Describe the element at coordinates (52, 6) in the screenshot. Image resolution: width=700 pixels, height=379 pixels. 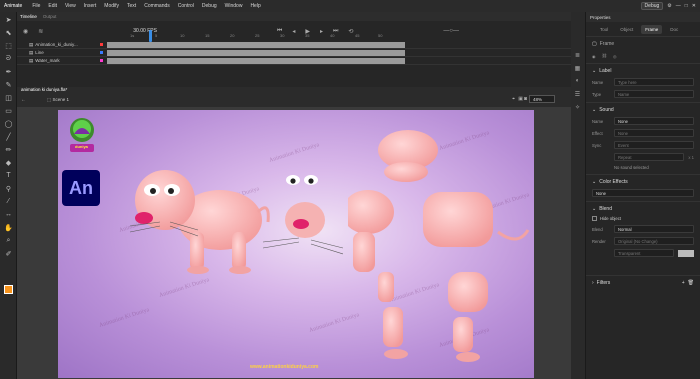
I see `menu-edit: Edit` at that location.